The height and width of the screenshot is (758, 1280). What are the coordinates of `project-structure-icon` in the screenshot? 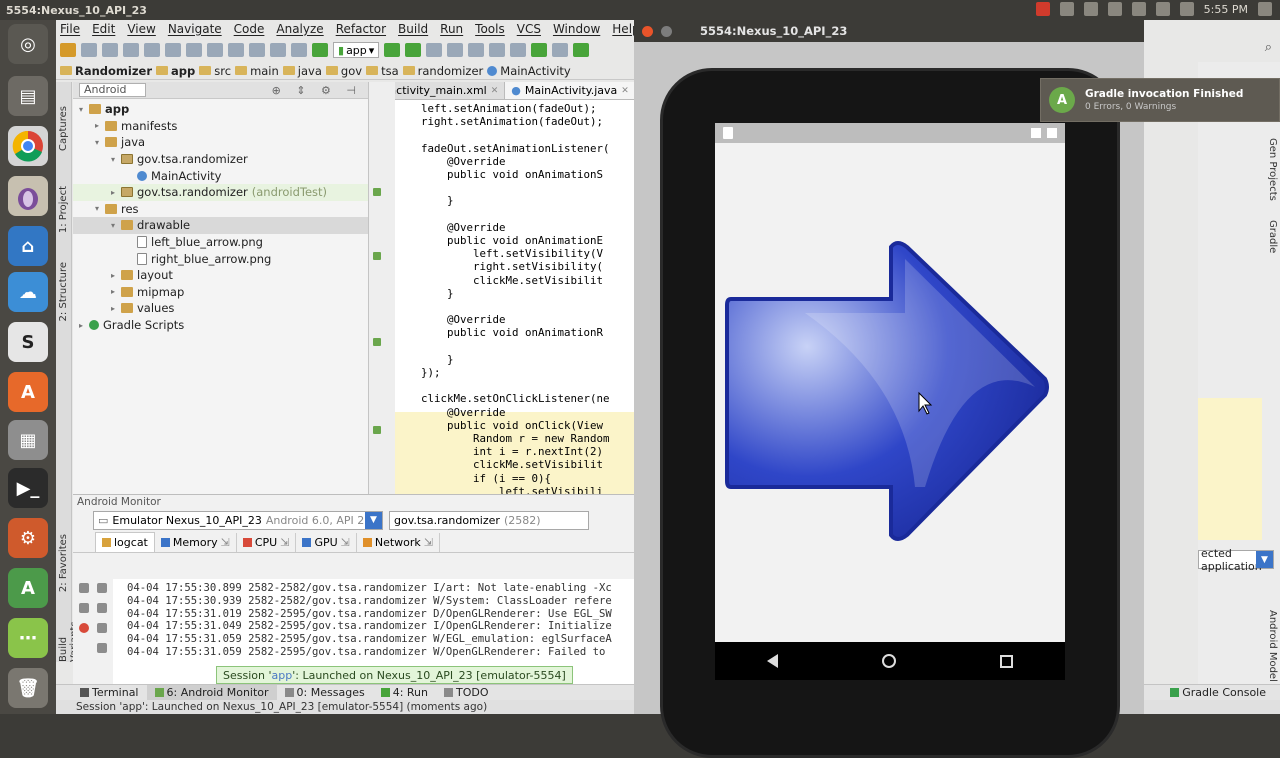 It's located at (518, 50).